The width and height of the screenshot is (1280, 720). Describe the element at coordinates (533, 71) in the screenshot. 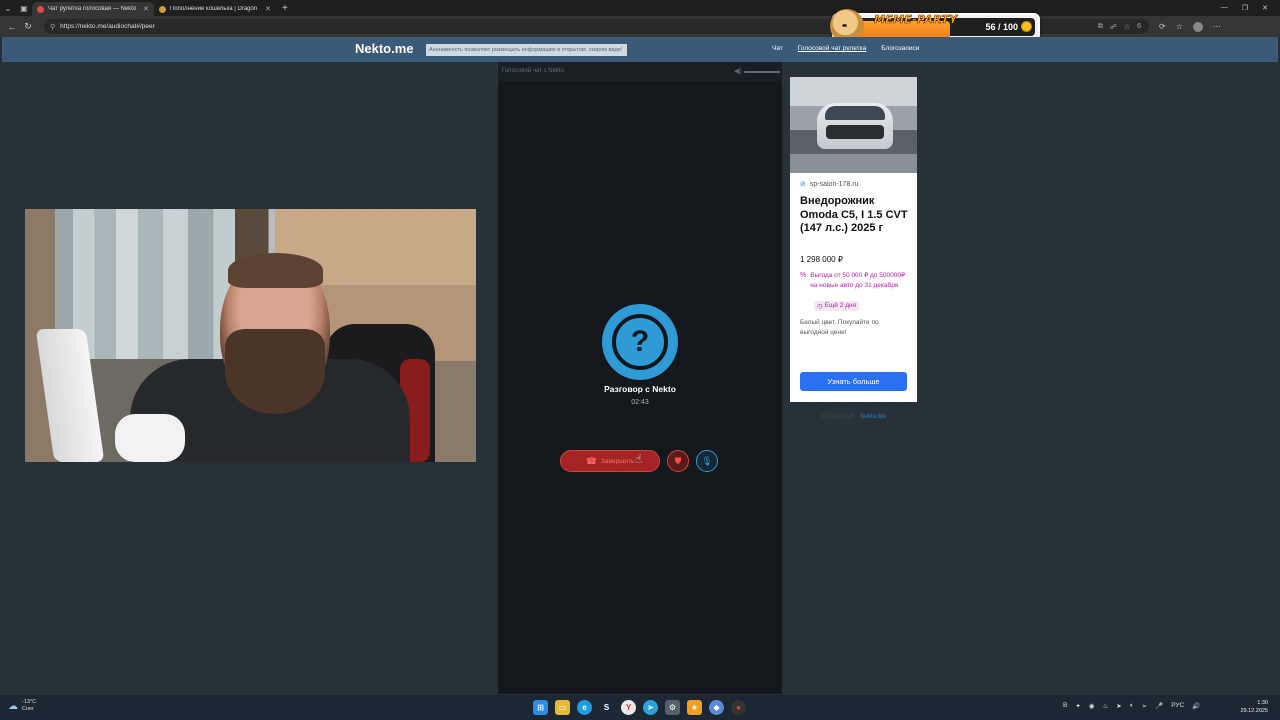

I see `voice-chat-header-label: Голосовой чат с Nekto` at that location.